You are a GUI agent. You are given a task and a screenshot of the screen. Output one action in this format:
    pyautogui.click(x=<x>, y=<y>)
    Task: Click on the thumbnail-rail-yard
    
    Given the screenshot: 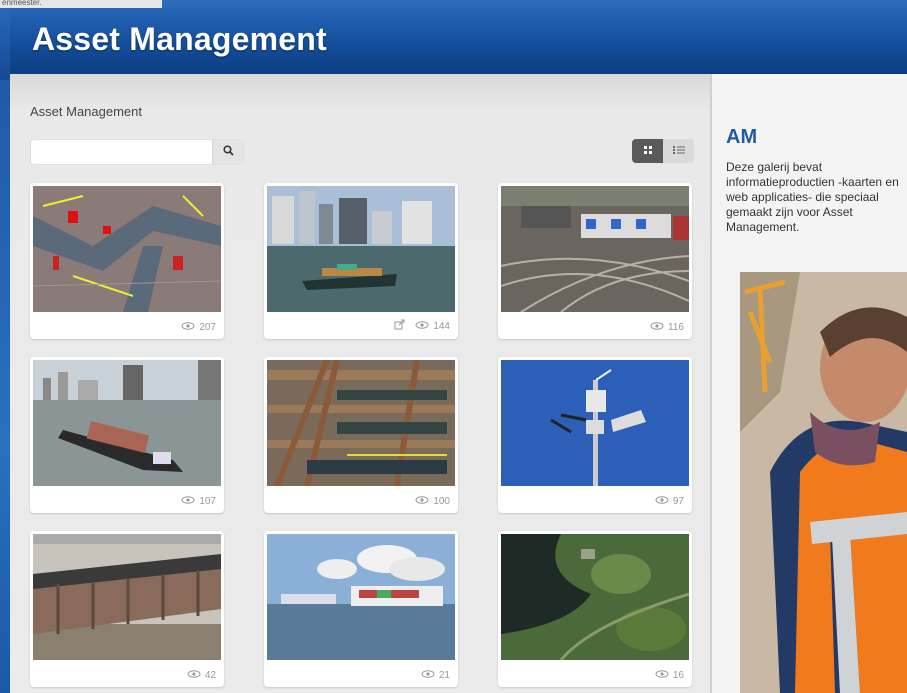 What is the action you would take?
    pyautogui.click(x=595, y=249)
    